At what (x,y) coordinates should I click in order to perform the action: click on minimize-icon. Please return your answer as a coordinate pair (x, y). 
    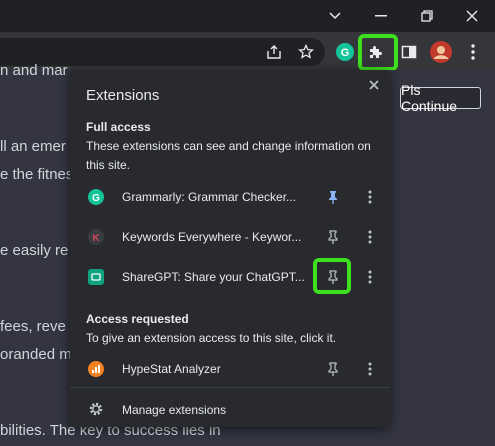
    Looking at the image, I should click on (381, 16).